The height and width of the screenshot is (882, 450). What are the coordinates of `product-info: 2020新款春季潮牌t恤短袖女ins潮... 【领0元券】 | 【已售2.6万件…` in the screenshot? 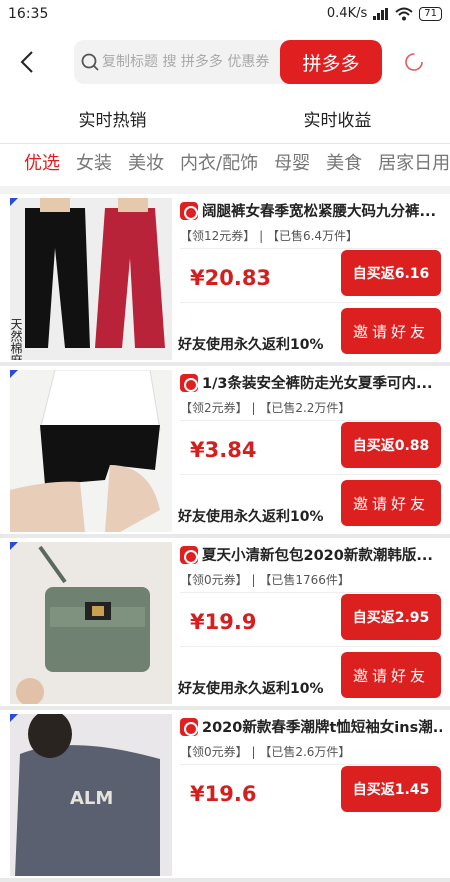 It's located at (311, 740).